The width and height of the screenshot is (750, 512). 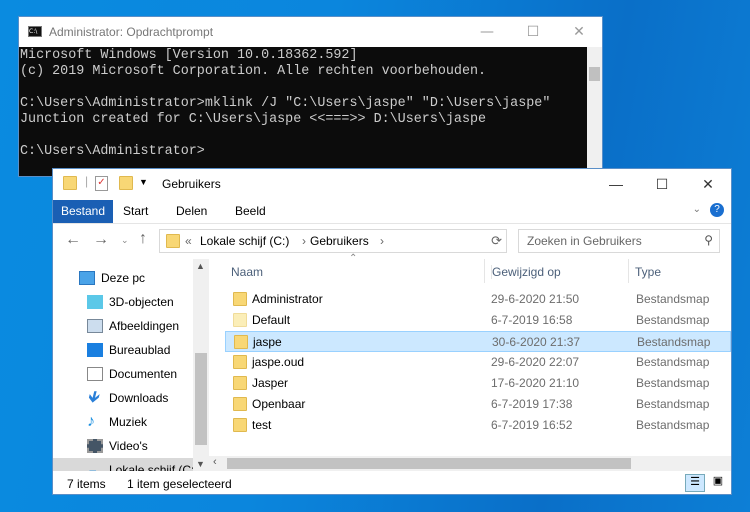 I want to click on desktop-icon, so click(x=95, y=350).